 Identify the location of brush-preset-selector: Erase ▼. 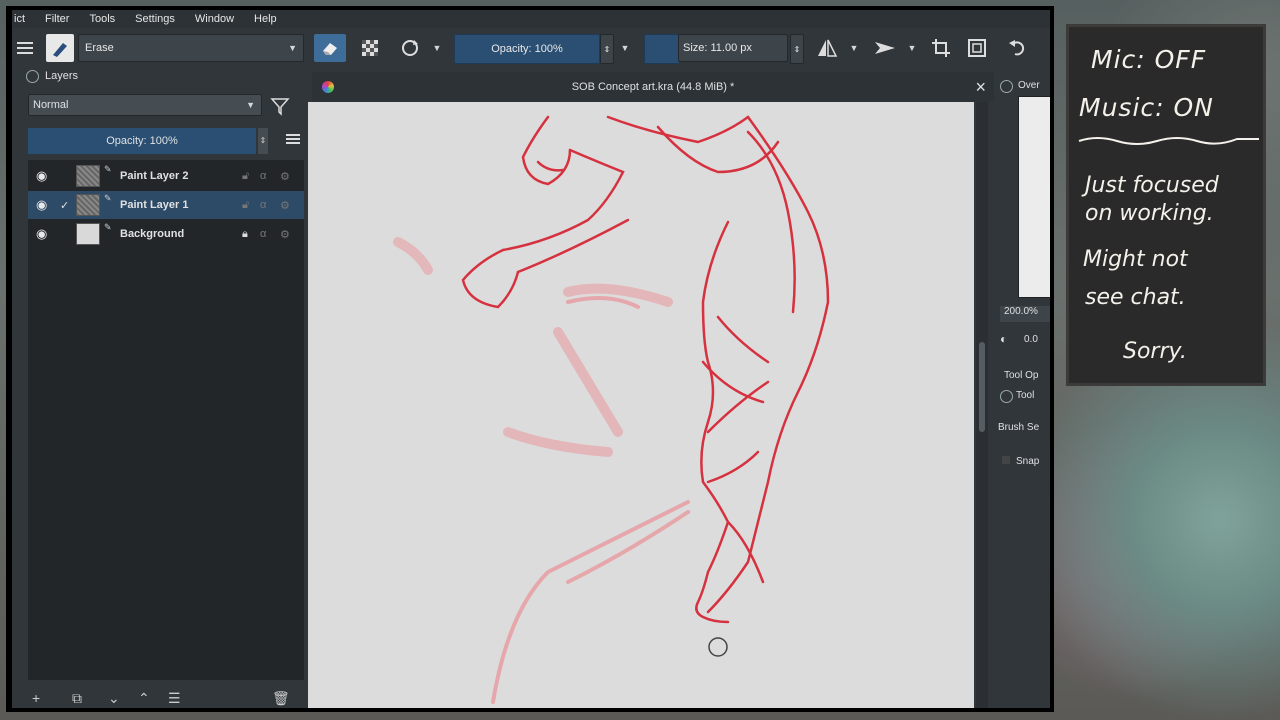
(191, 48).